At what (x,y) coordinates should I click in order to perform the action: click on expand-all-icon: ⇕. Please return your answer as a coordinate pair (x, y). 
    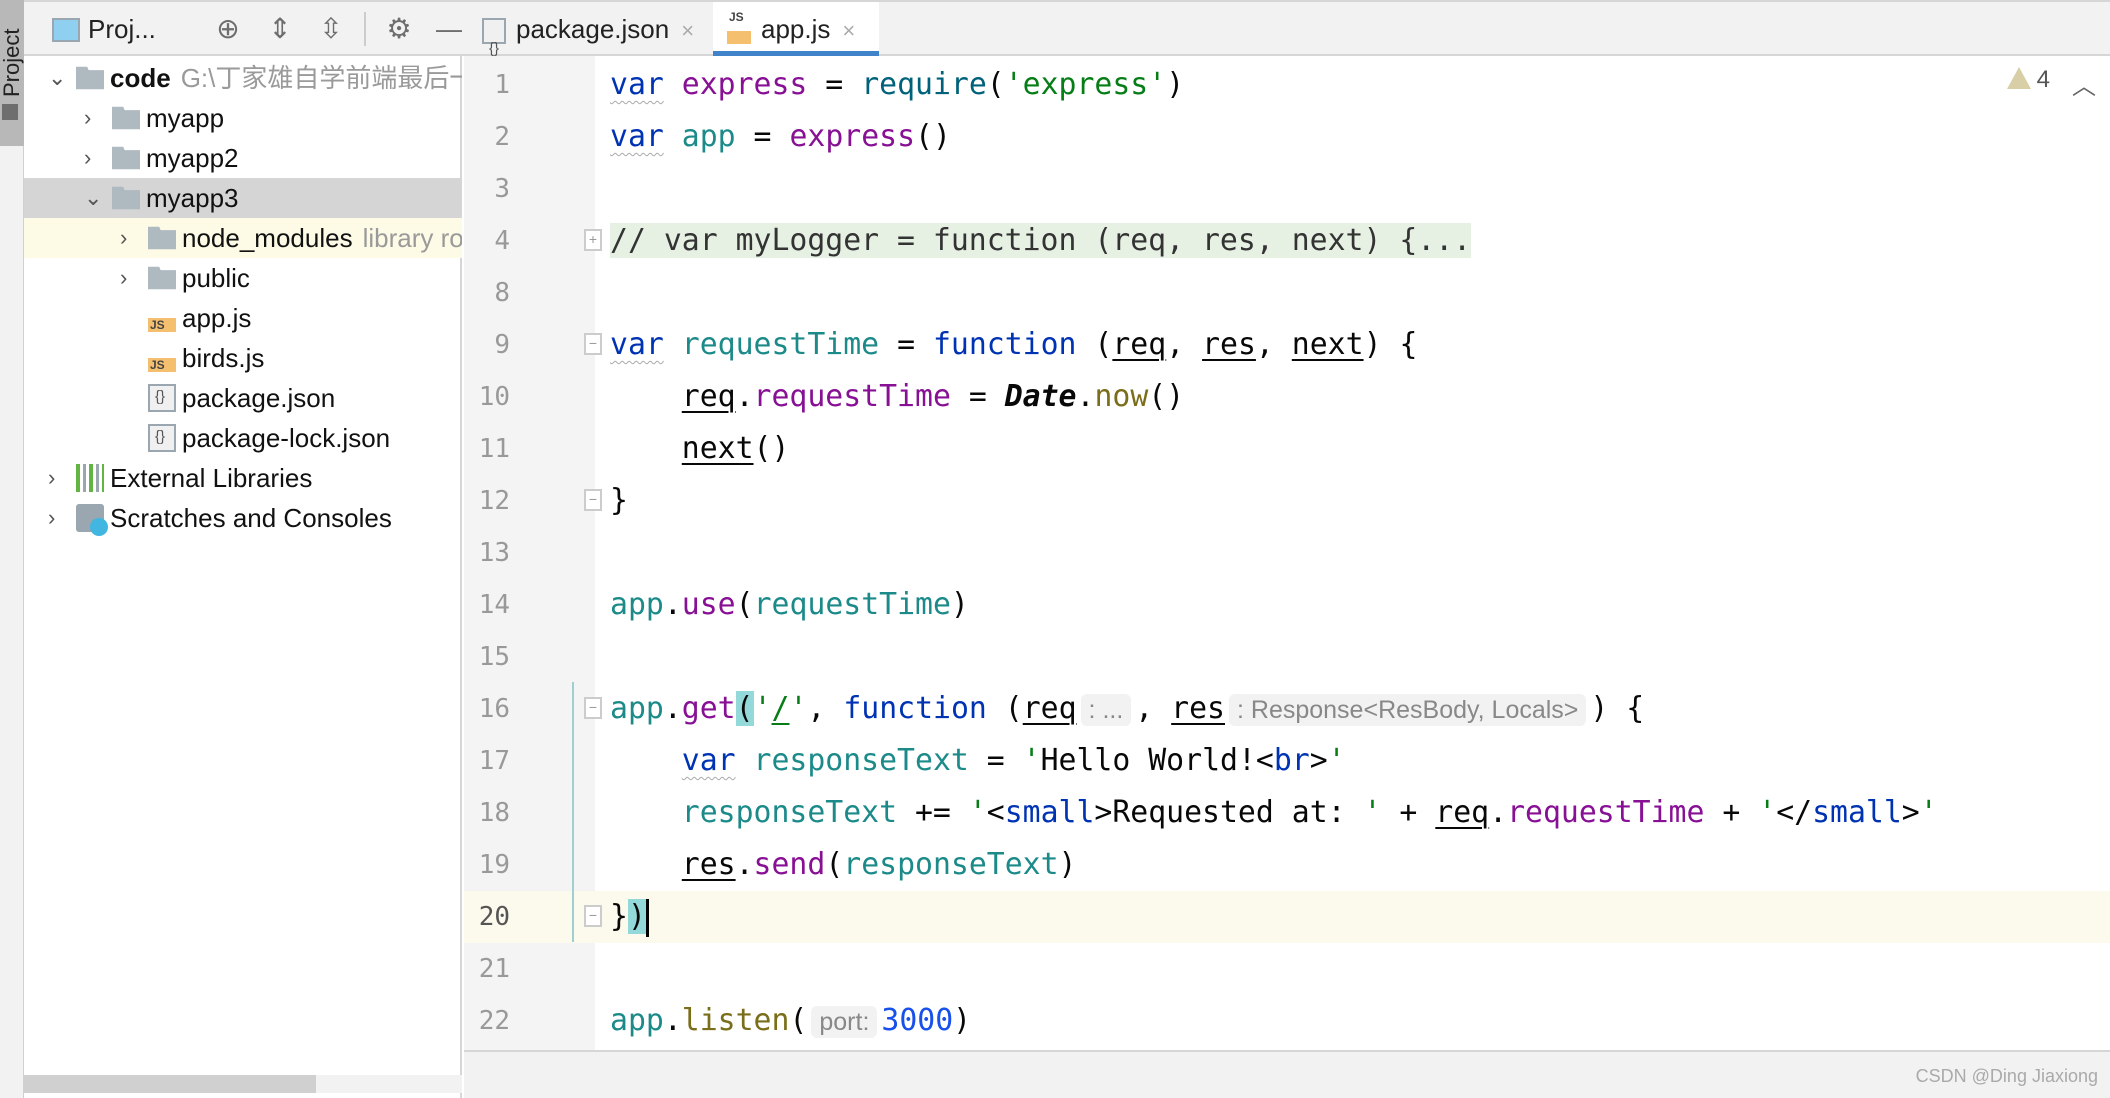
    Looking at the image, I should click on (280, 29).